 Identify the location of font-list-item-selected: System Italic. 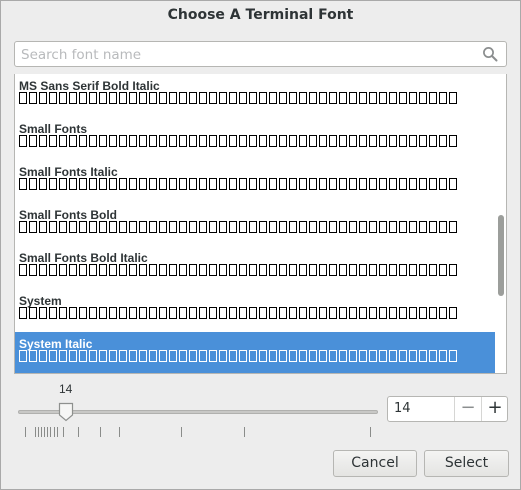
(255, 352).